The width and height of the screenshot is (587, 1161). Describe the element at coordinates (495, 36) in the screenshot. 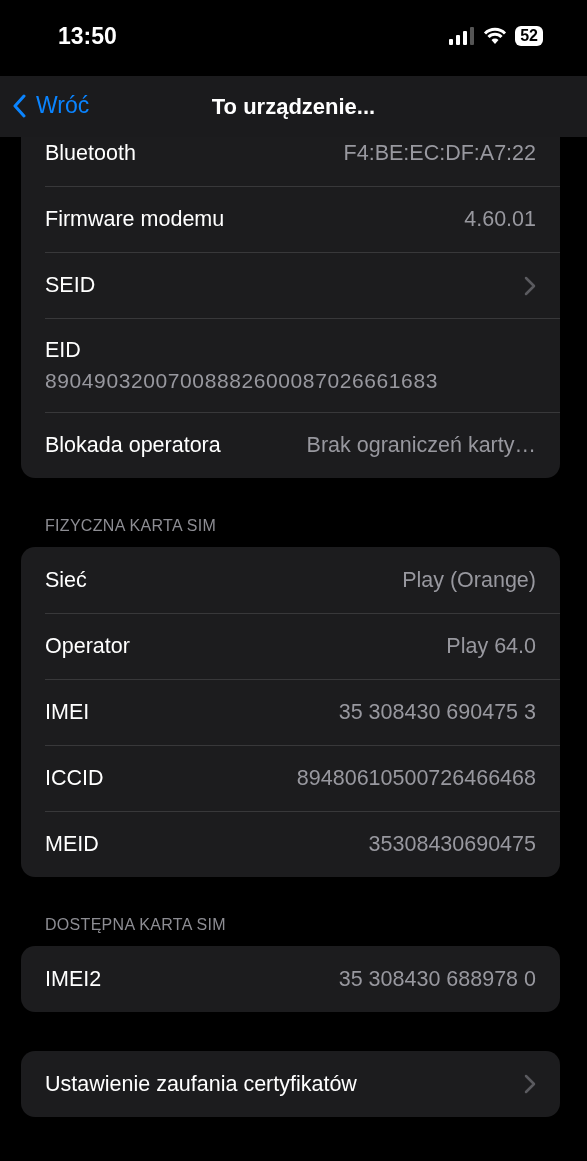

I see `wifi-icon` at that location.